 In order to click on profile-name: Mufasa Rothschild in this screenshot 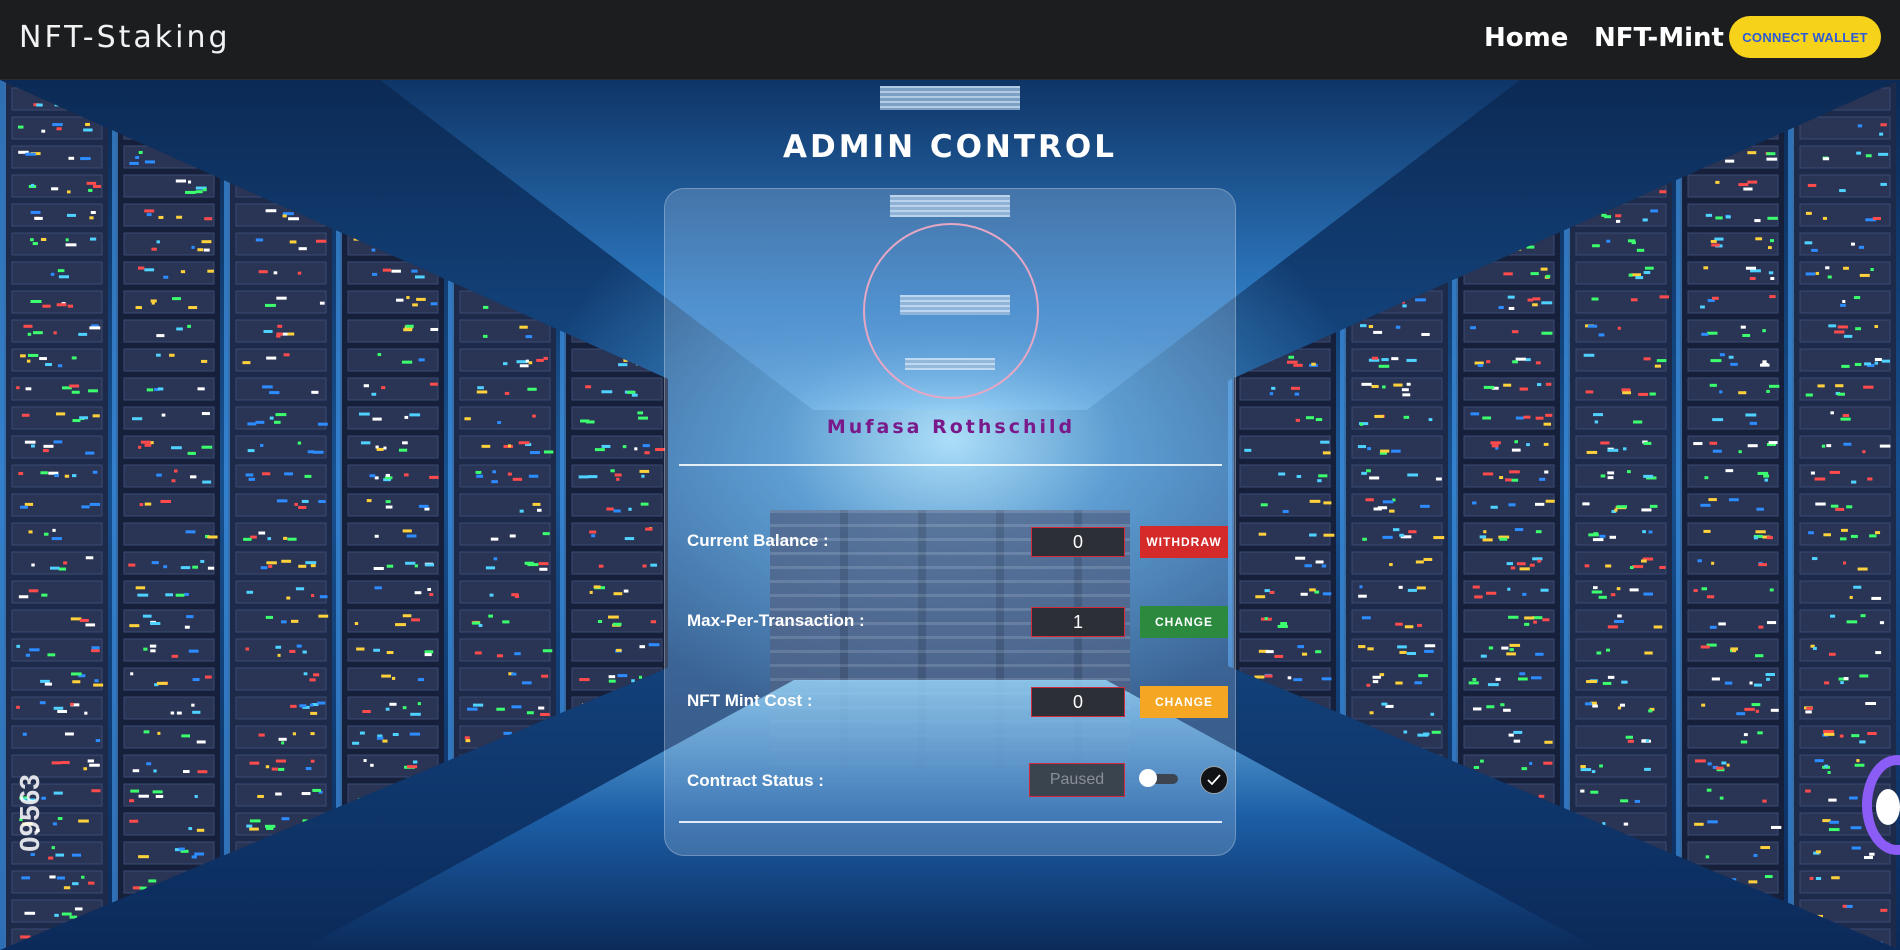, I will do `click(951, 427)`.